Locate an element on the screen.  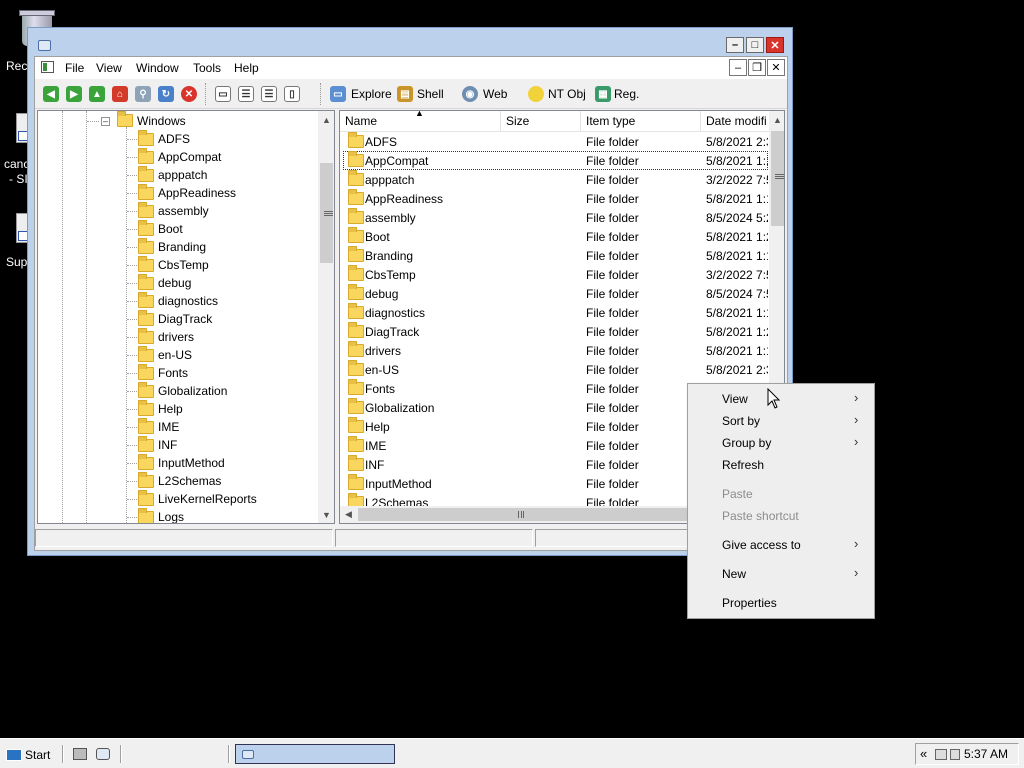
tree-item: Help is located at coordinates (178, 409).